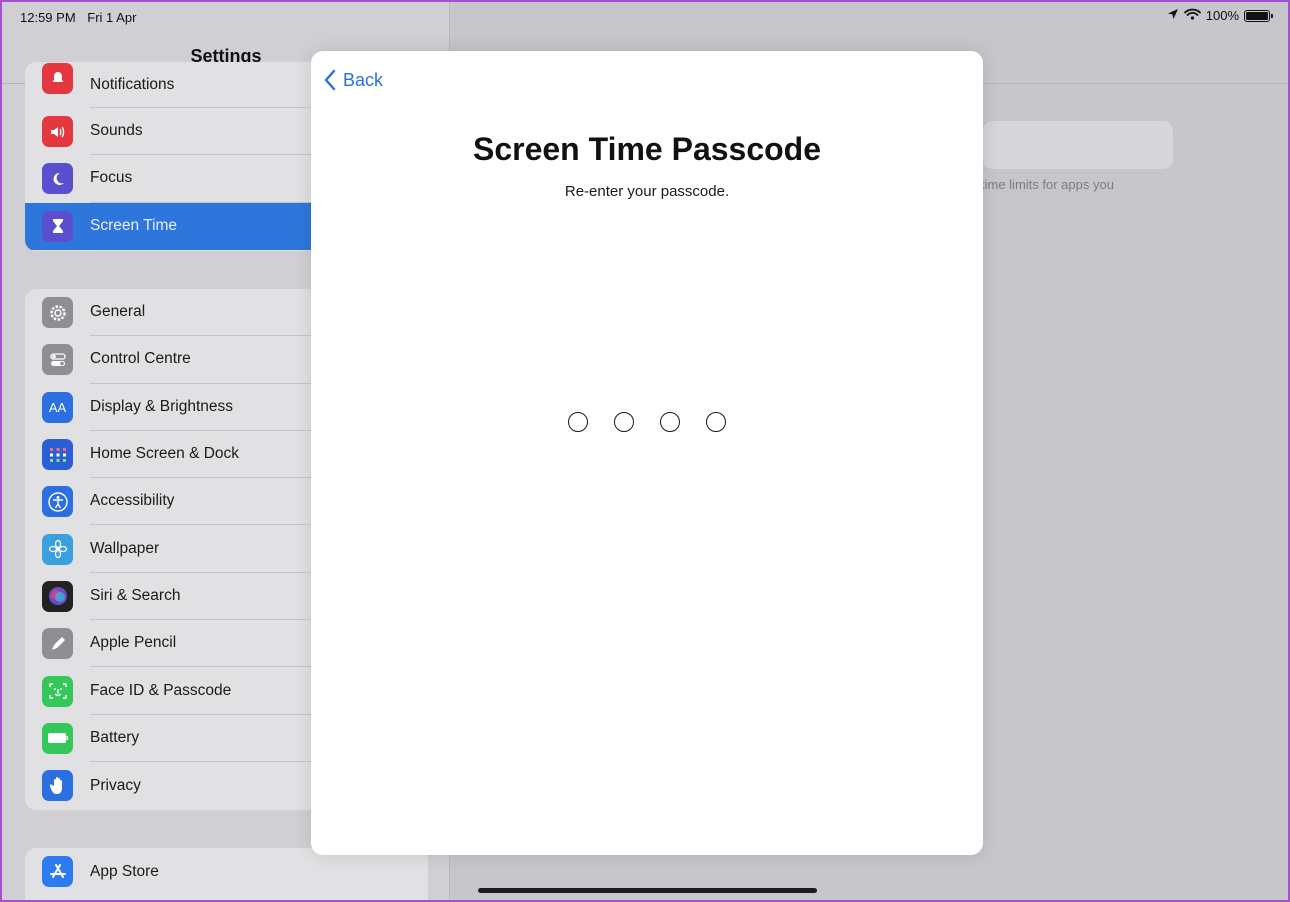 The height and width of the screenshot is (902, 1290). I want to click on app-store-icon, so click(57, 872).